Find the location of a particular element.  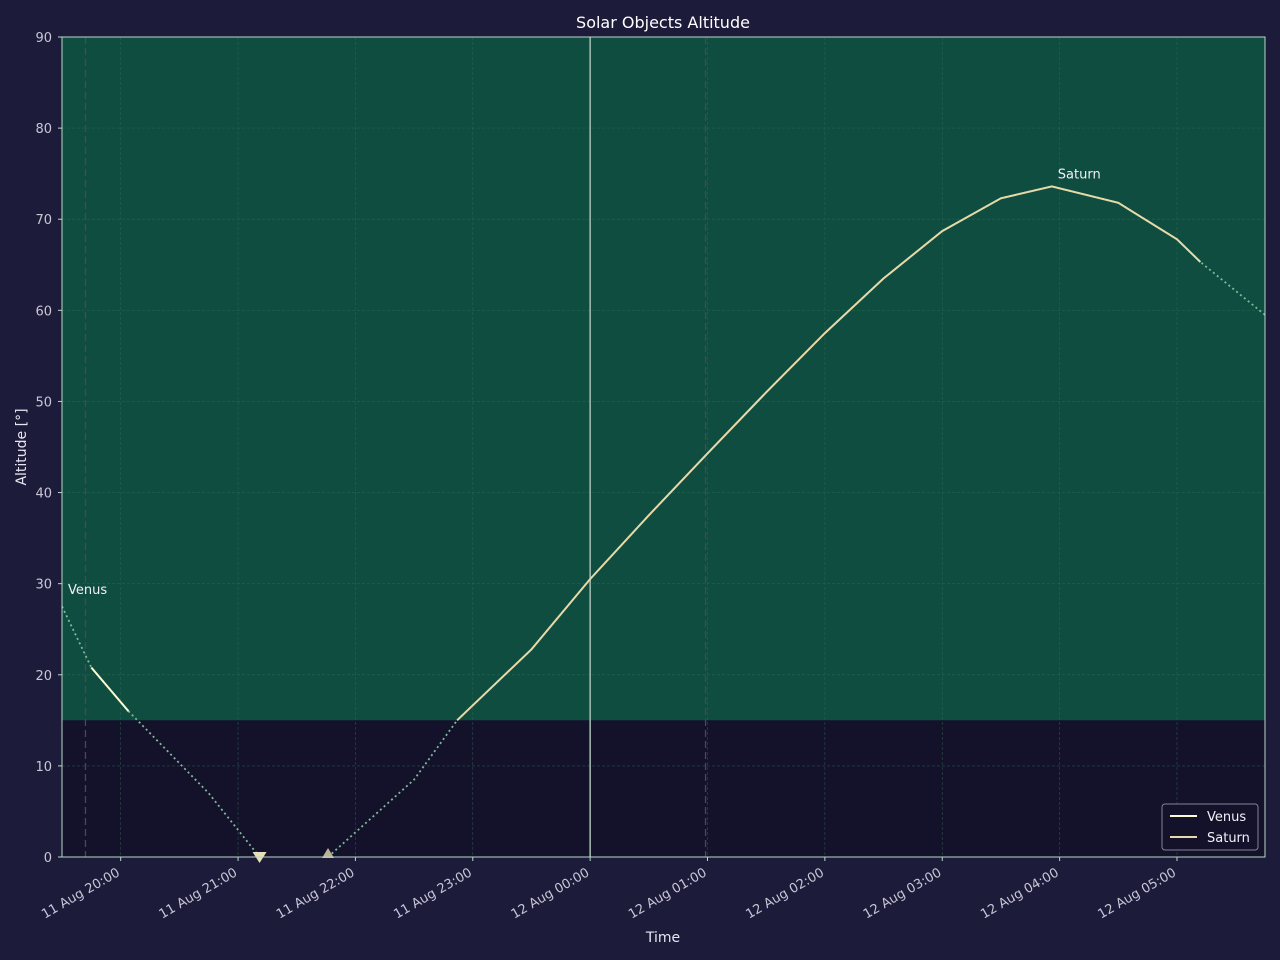

x-tick-label: 11 Aug 22:00 is located at coordinates (315, 893).